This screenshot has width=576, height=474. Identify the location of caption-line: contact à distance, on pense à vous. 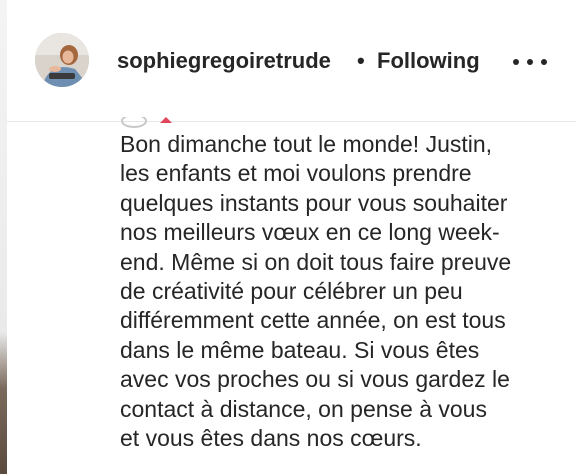
(303, 408).